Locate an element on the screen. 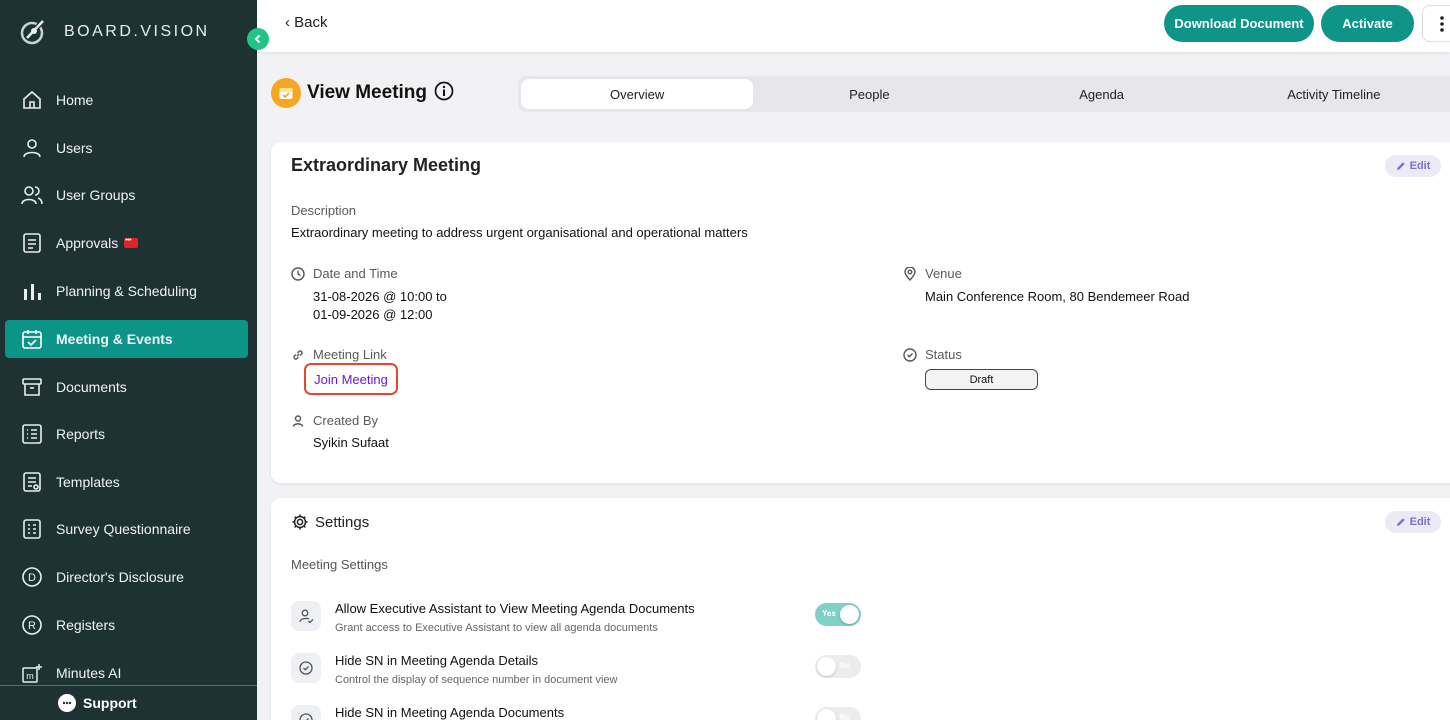  sidebar-item-templates: Templates is located at coordinates (126, 481).